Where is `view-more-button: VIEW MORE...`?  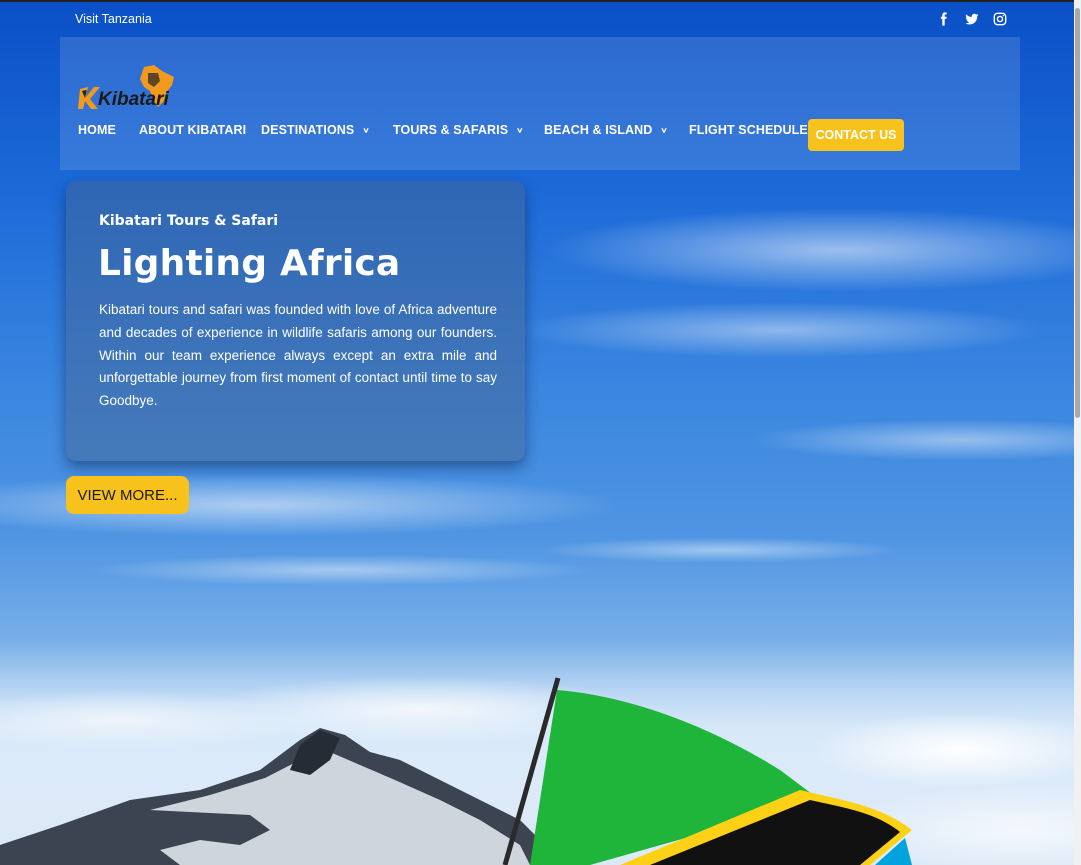
view-more-button: VIEW MORE... is located at coordinates (127, 495).